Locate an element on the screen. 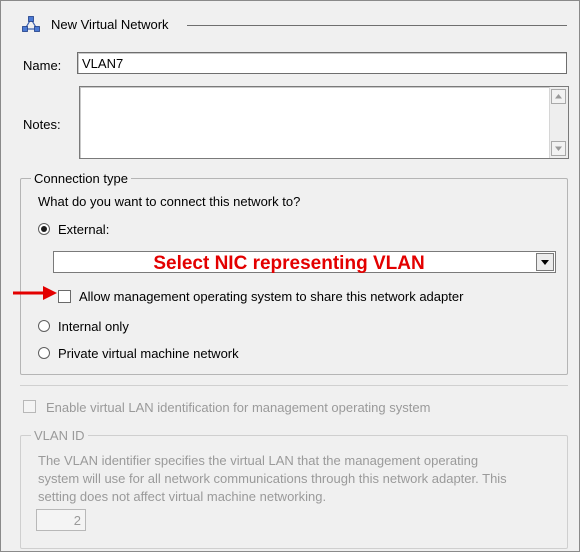 Image resolution: width=580 pixels, height=552 pixels. nic-selection-text: Select NIC representing VLAN is located at coordinates (289, 263).